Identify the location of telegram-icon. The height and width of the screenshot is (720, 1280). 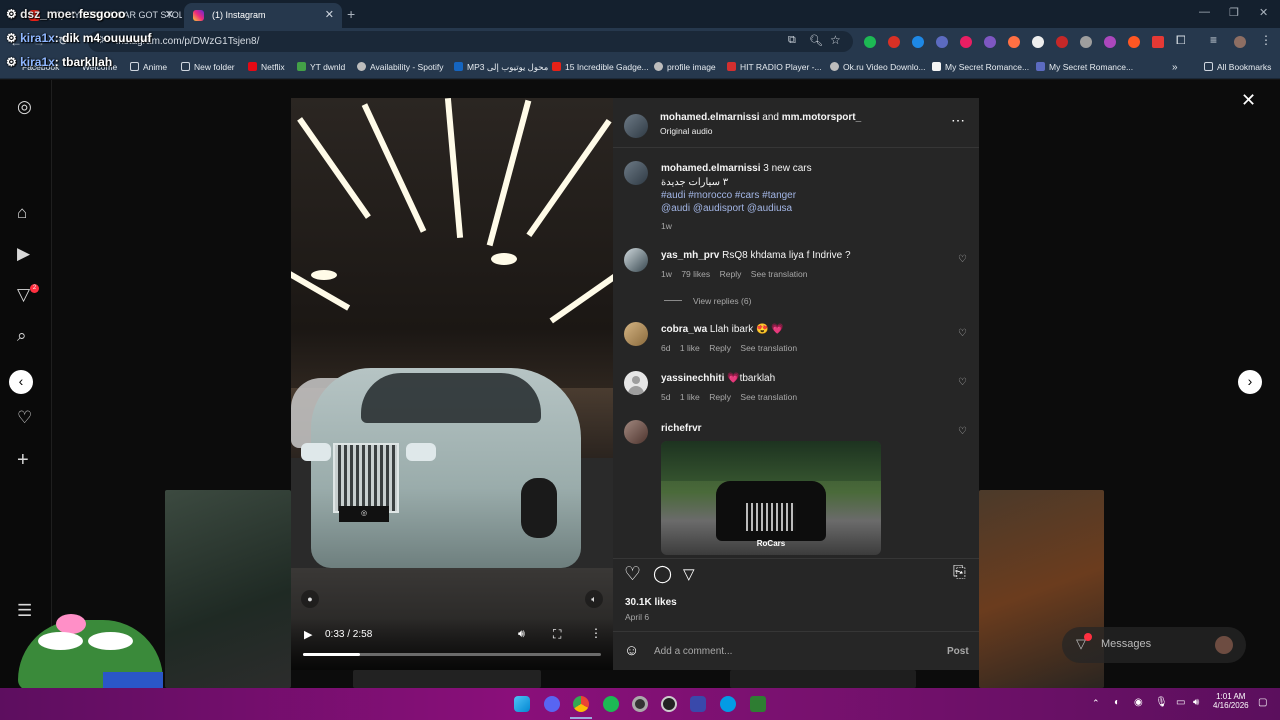
(728, 704).